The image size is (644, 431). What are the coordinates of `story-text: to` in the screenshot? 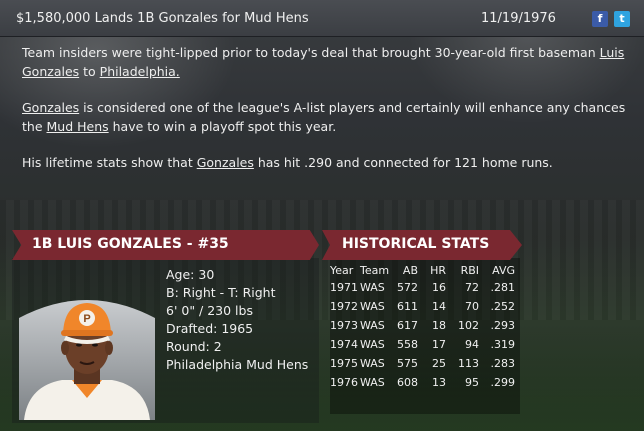 It's located at (89, 71).